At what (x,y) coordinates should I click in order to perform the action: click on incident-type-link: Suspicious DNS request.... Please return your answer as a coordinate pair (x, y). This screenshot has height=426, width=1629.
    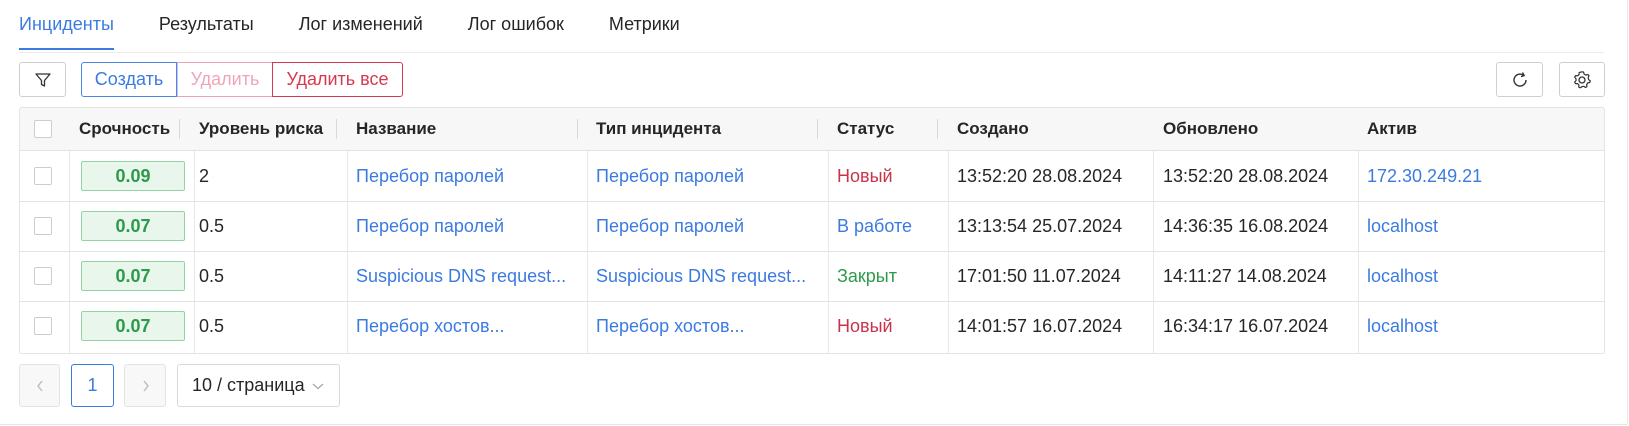
    Looking at the image, I should click on (701, 276).